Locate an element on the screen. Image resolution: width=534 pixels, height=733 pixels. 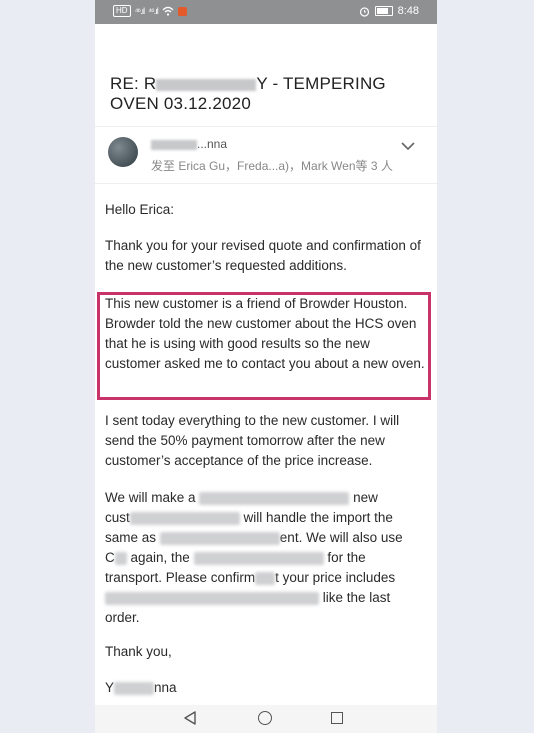
p4-text: We will make a is located at coordinates (150, 497).